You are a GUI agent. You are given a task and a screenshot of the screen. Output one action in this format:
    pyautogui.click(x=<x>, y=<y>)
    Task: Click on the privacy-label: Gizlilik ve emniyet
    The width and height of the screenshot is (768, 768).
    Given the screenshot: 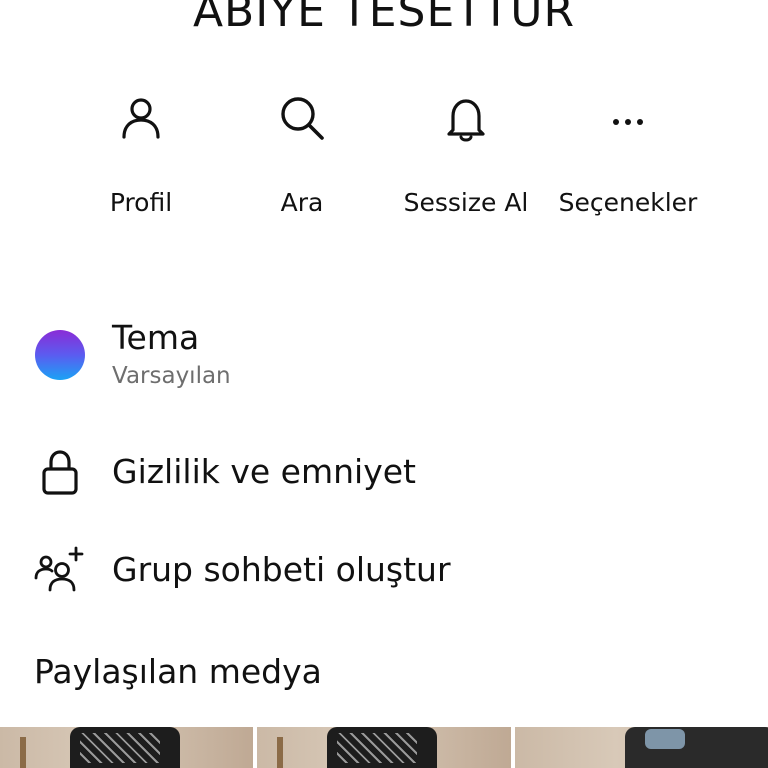 What is the action you would take?
    pyautogui.click(x=264, y=471)
    